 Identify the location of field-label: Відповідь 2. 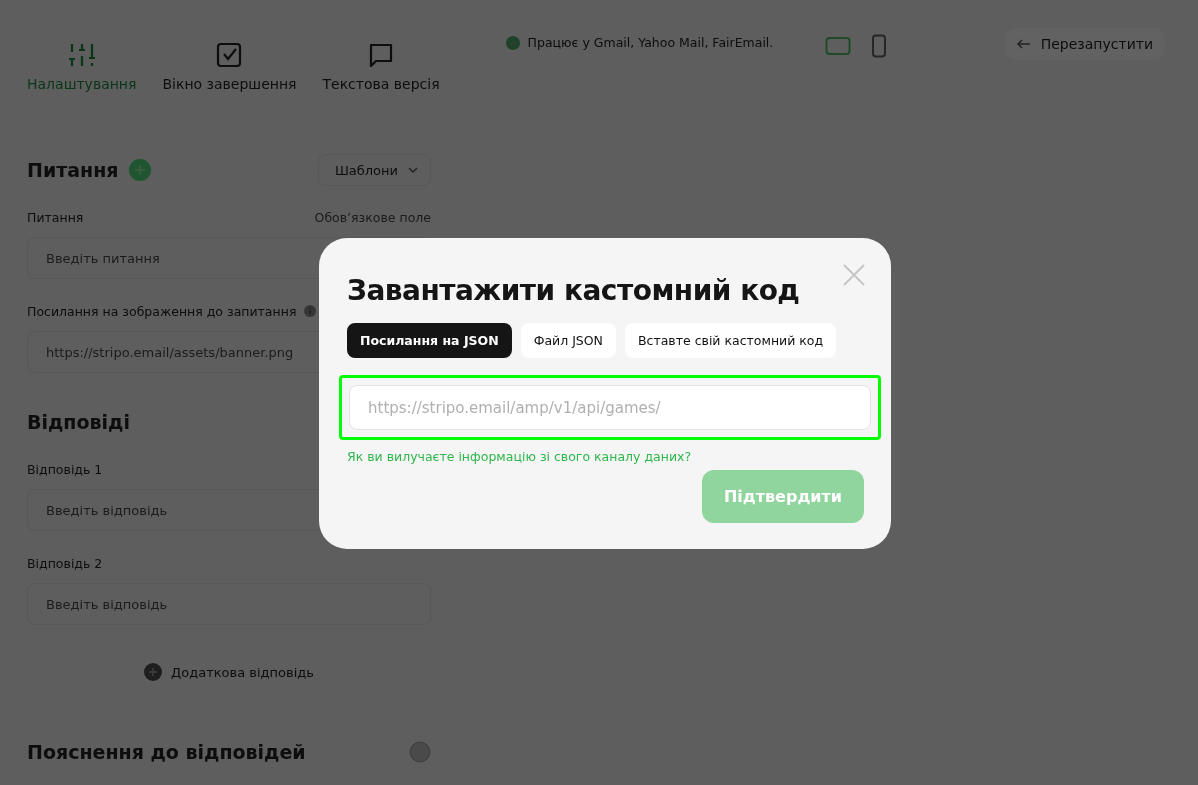
(65, 563).